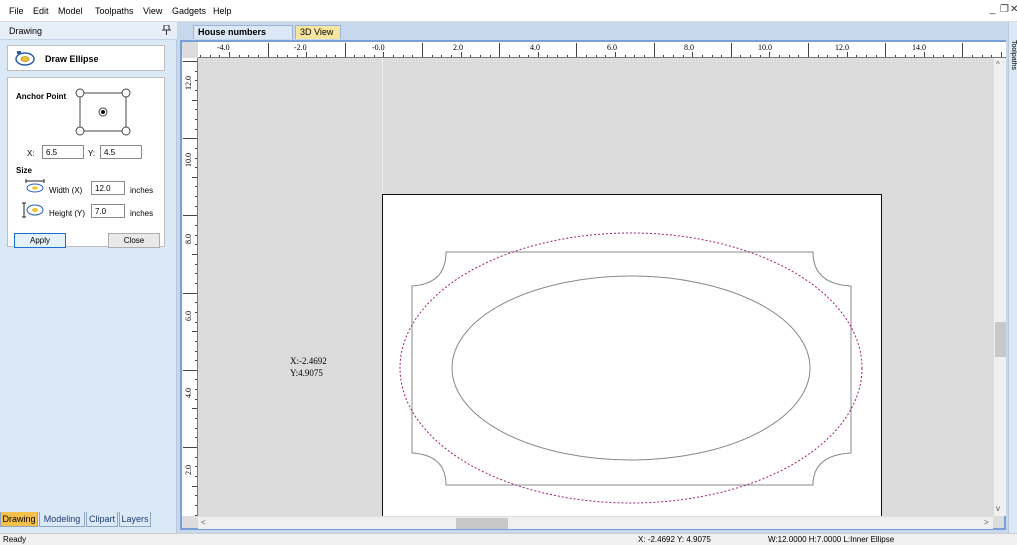 Image resolution: width=1017 pixels, height=545 pixels. I want to click on tab-house-numbers-plaque: House numbers Plaque, so click(243, 37).